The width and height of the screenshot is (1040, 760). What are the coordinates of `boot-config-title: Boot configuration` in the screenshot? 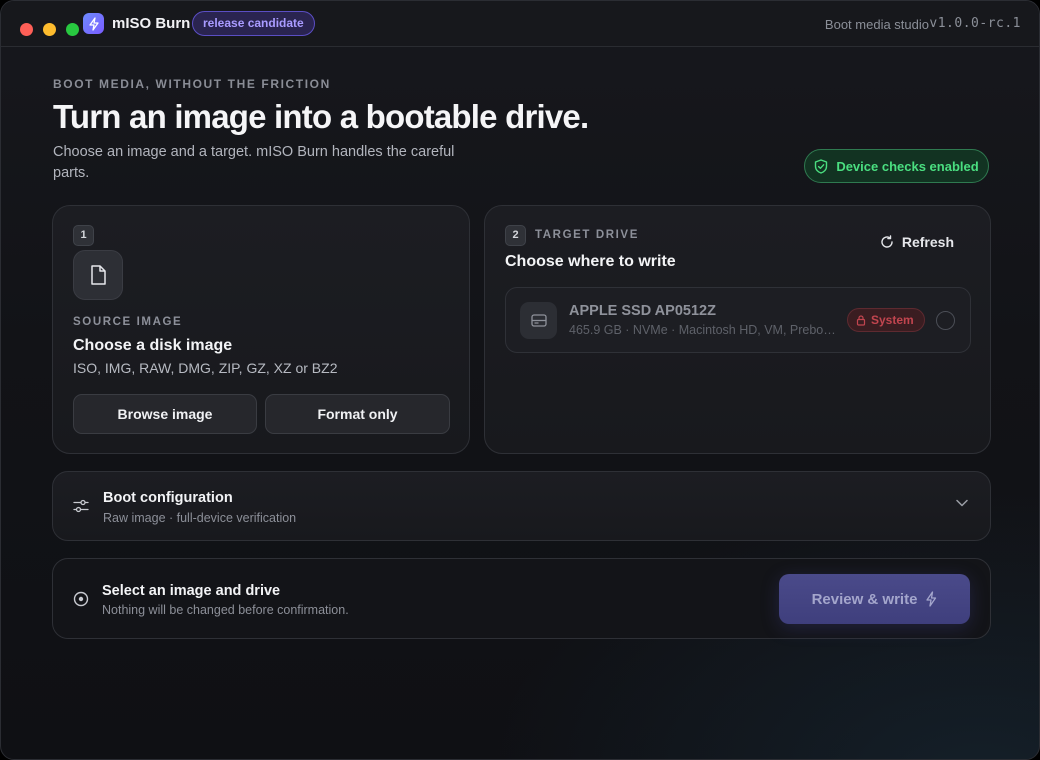 It's located at (168, 498).